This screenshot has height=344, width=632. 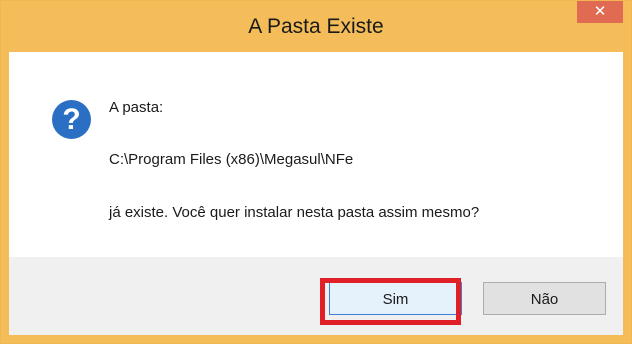 I want to click on title-bar: A Pasta Existe ✕, so click(x=316, y=26).